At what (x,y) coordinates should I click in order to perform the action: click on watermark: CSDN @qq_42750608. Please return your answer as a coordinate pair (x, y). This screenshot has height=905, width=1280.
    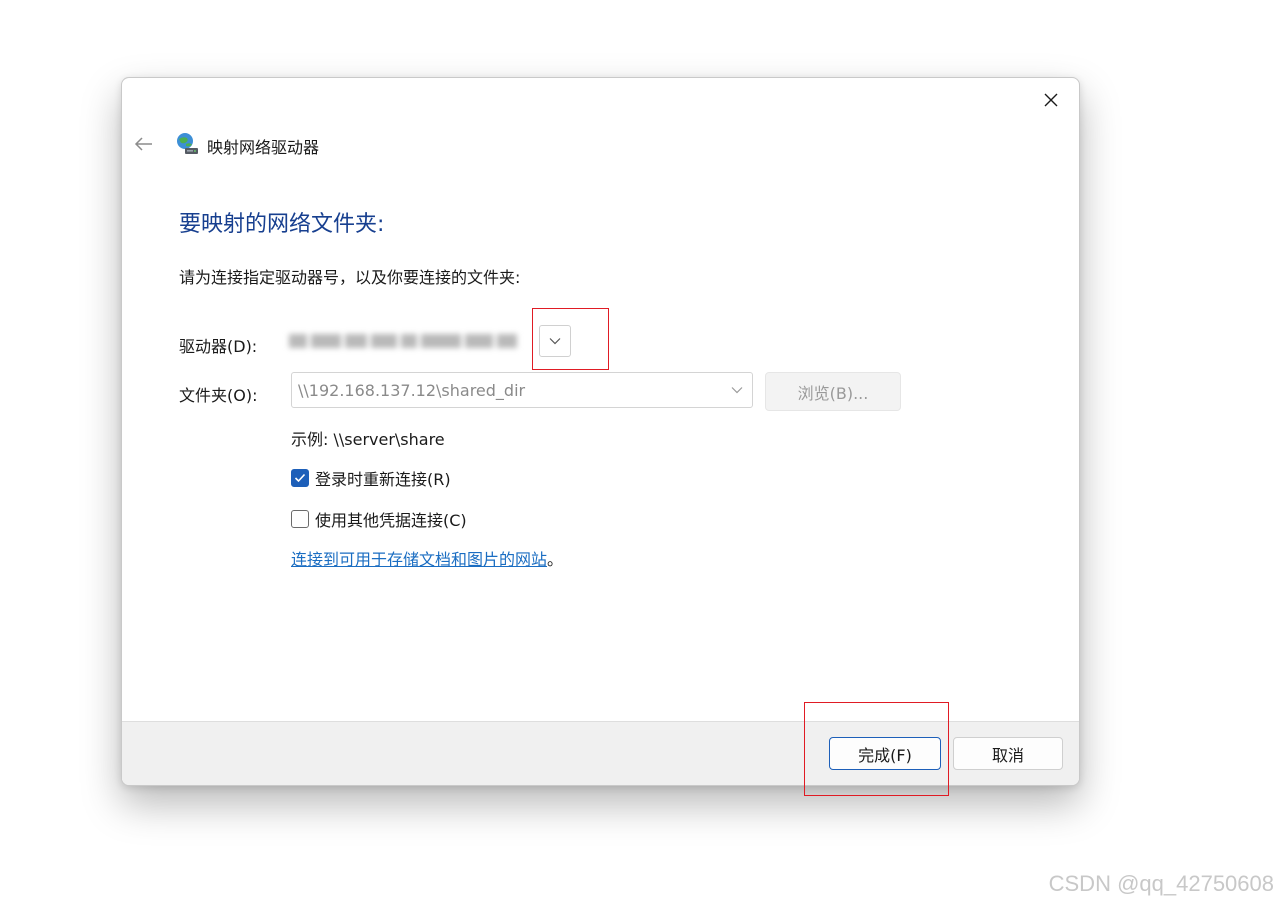
    Looking at the image, I should click on (1161, 883).